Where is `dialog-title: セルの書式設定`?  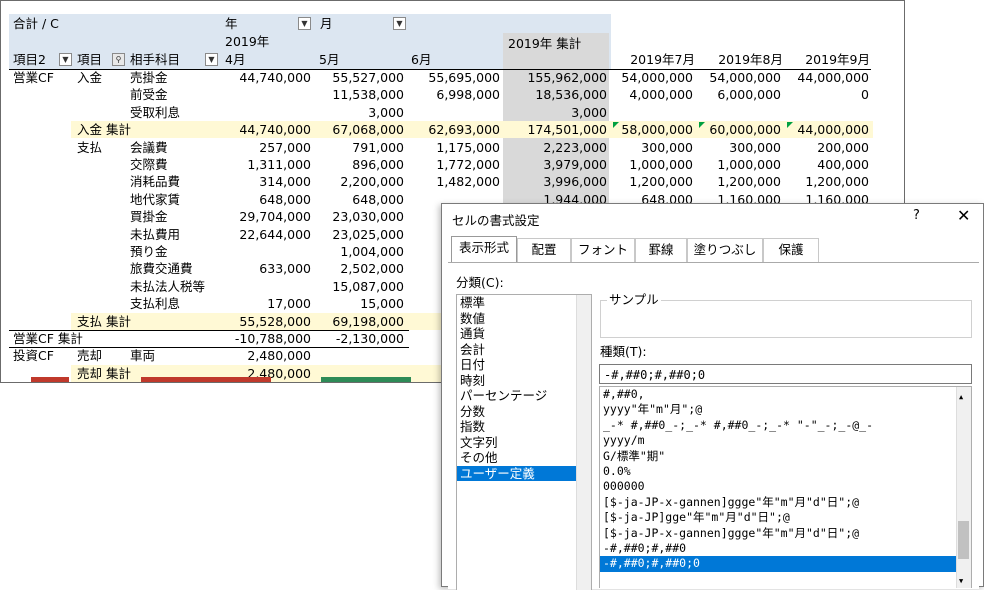 dialog-title: セルの書式設定 is located at coordinates (496, 220).